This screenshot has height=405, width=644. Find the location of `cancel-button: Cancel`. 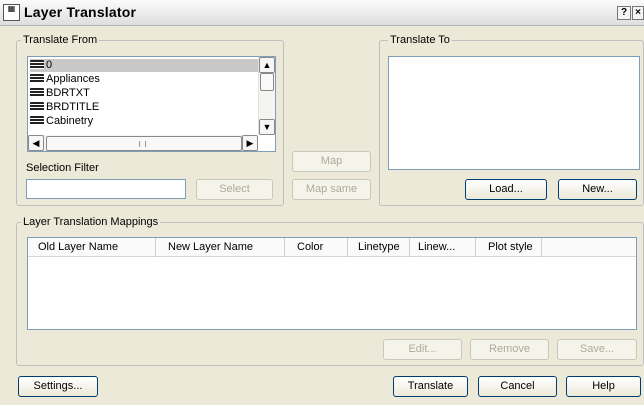

cancel-button: Cancel is located at coordinates (517, 386).